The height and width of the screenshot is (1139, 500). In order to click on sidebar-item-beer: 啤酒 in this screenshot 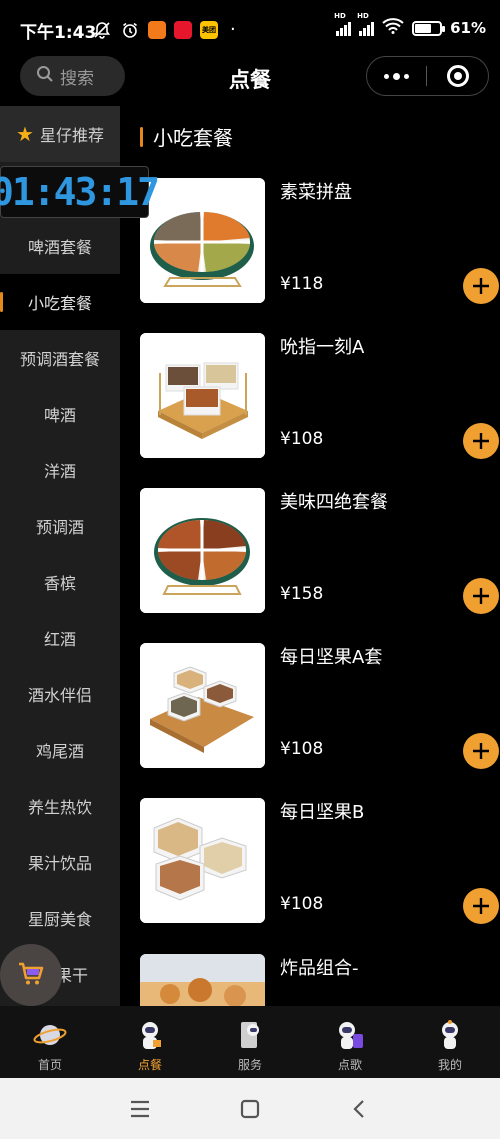, I will do `click(60, 414)`.